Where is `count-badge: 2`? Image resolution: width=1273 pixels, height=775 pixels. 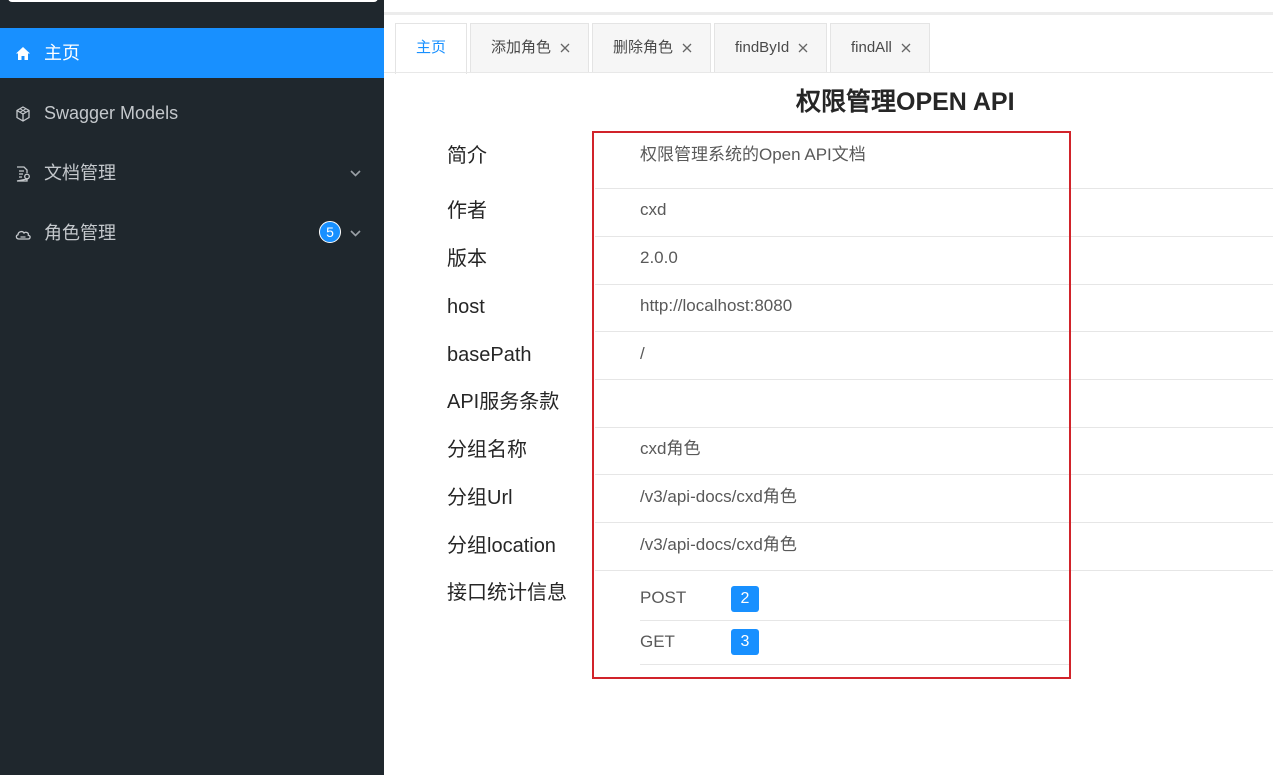
count-badge: 2 is located at coordinates (745, 599).